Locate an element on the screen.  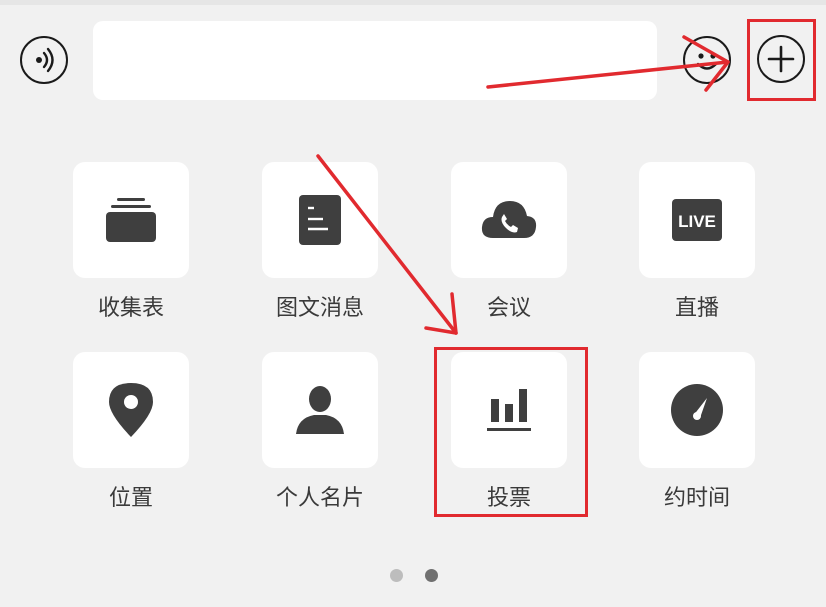
live-icon: LIVE is located at coordinates (697, 220).